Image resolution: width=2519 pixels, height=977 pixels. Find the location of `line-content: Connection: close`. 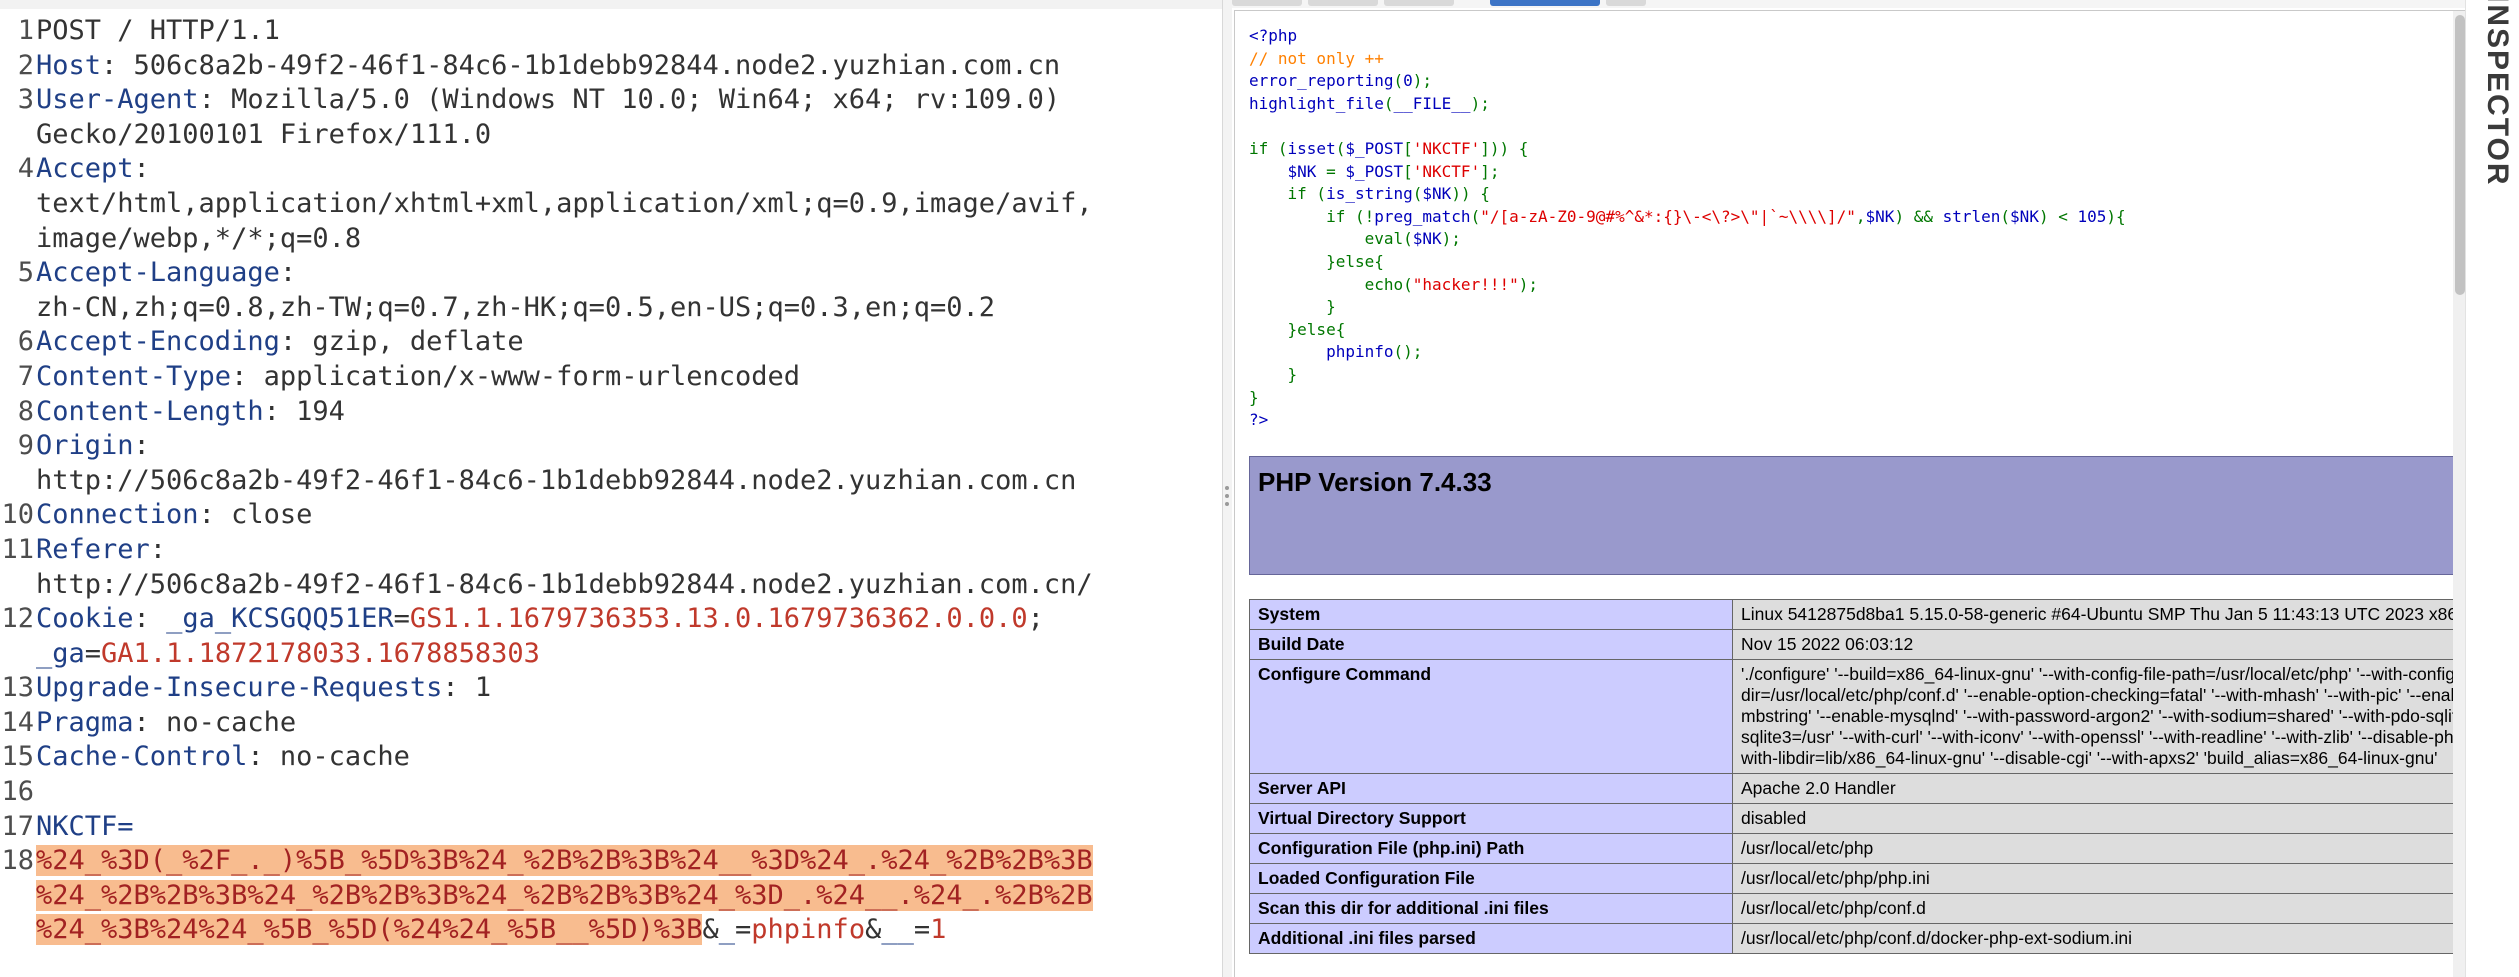

line-content: Connection: close is located at coordinates (629, 515).